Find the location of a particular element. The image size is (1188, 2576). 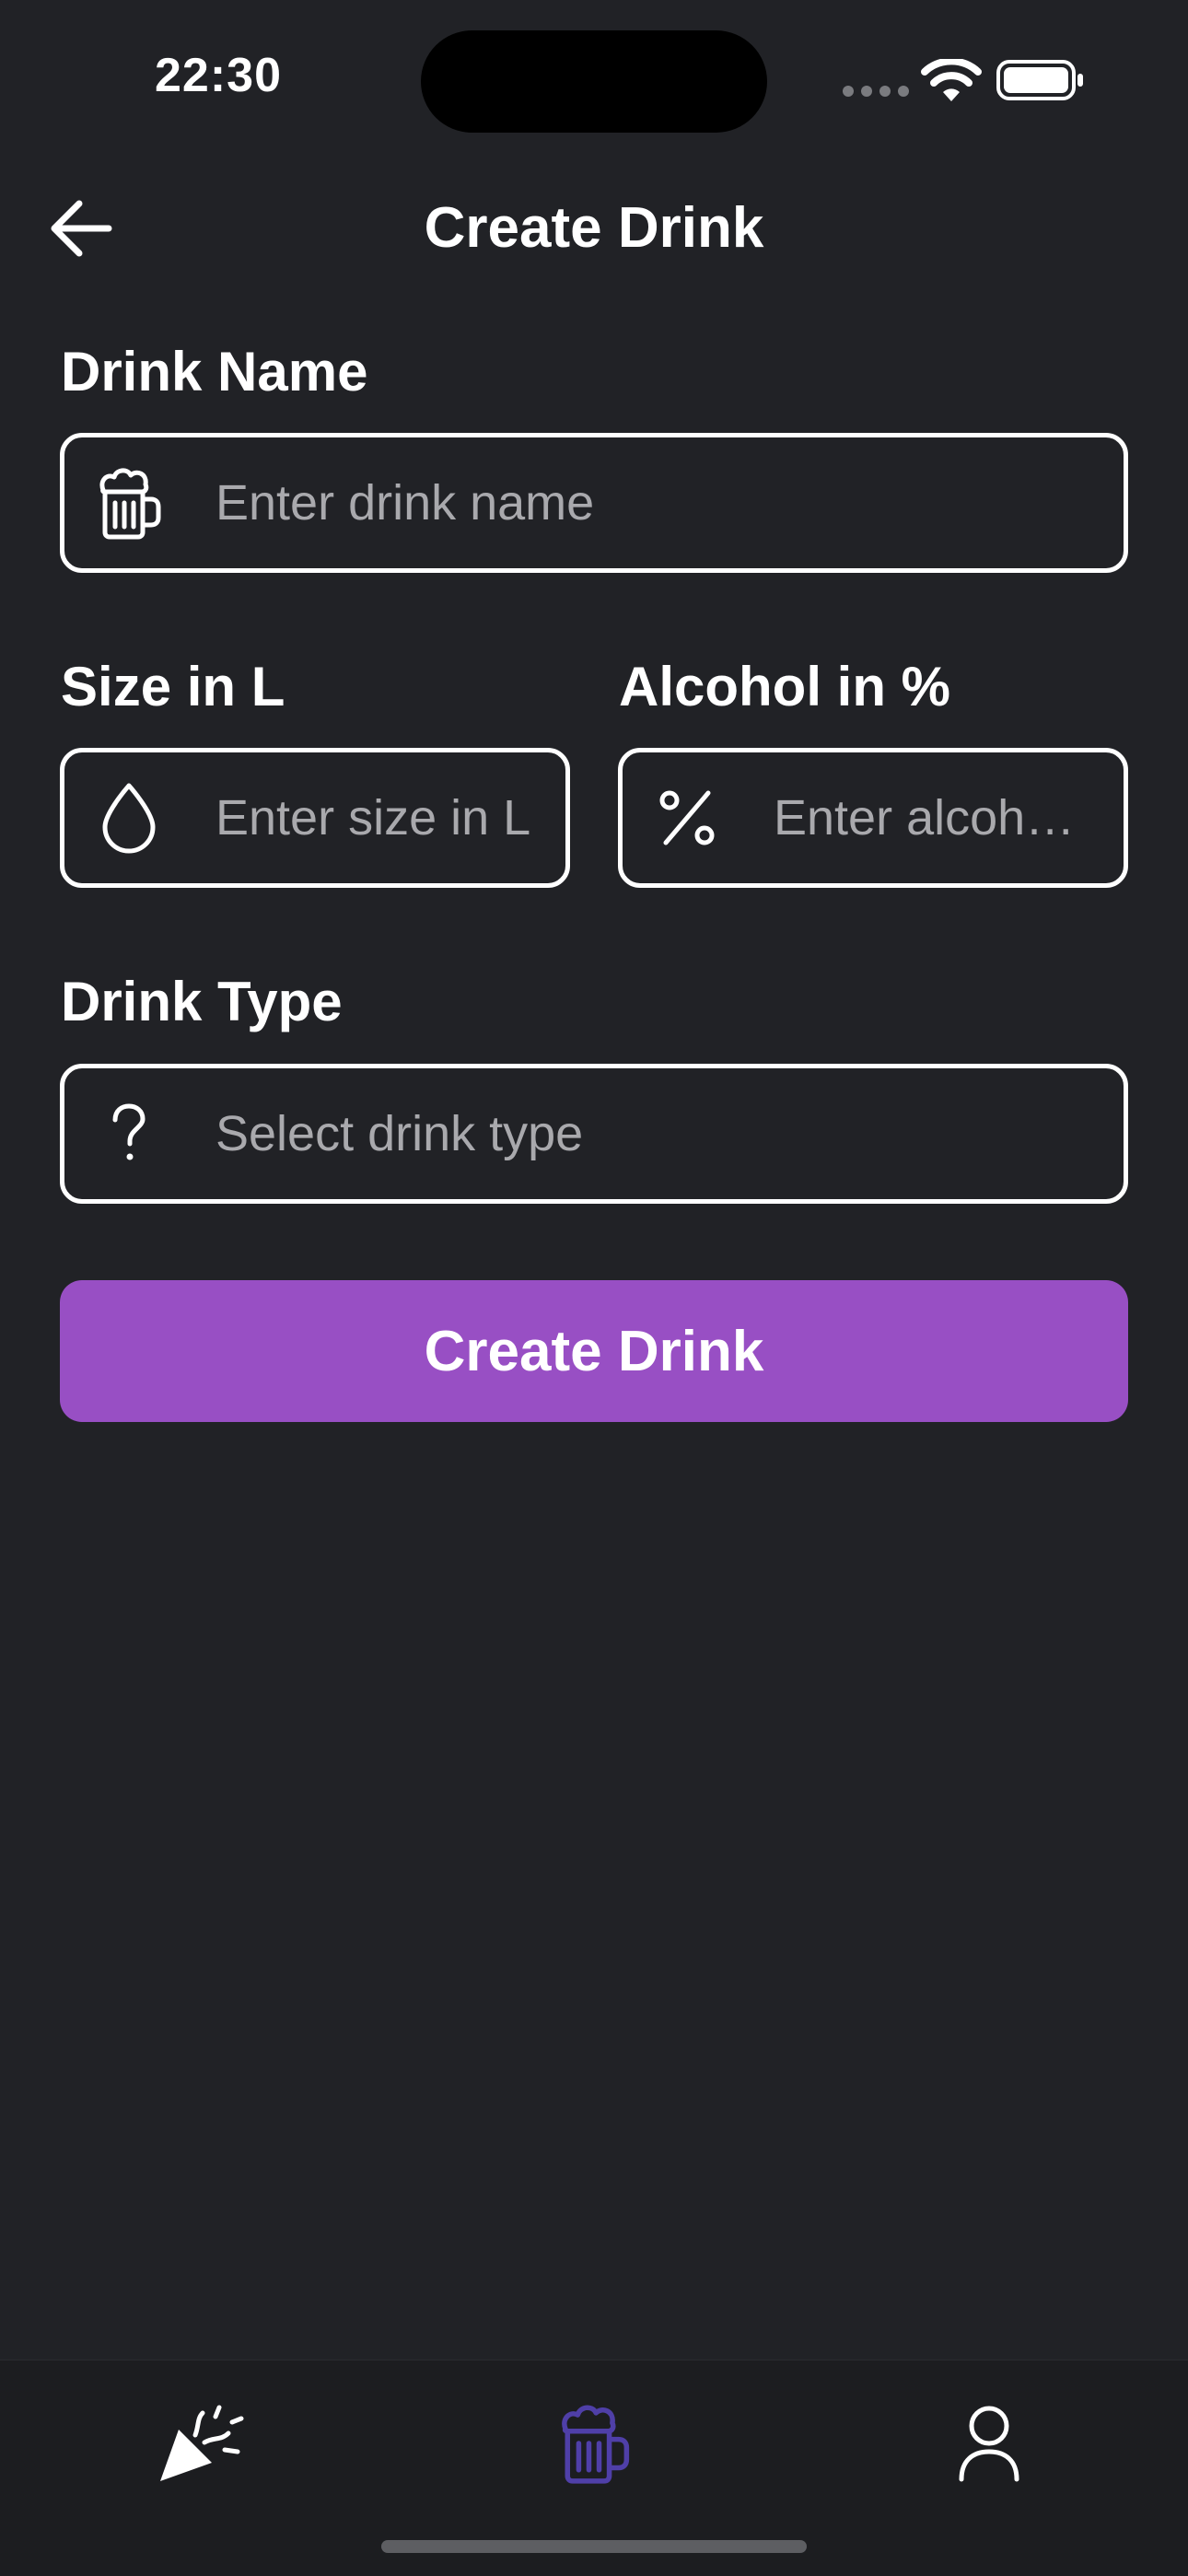

user-icon is located at coordinates (989, 2444).